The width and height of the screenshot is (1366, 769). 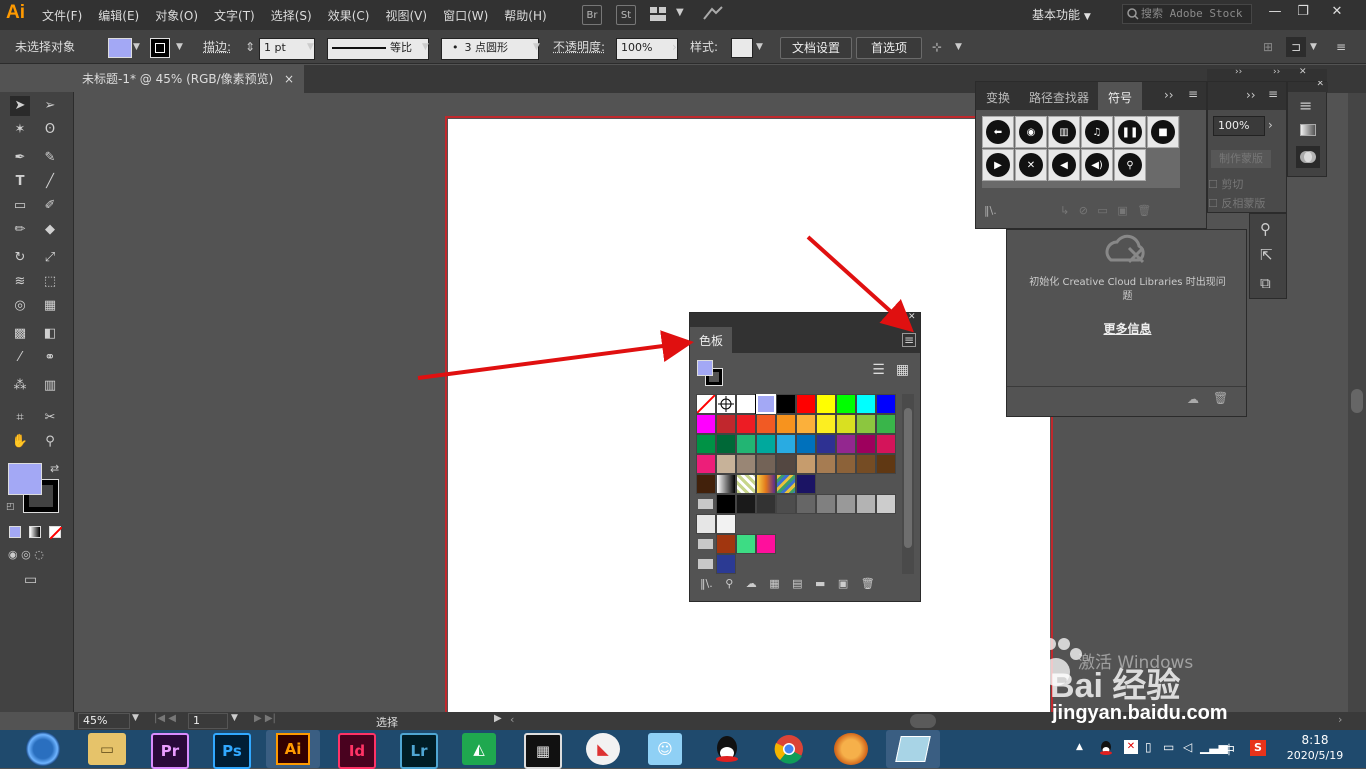 I want to click on arrow-to-swatches-tab, so click(x=555, y=355).